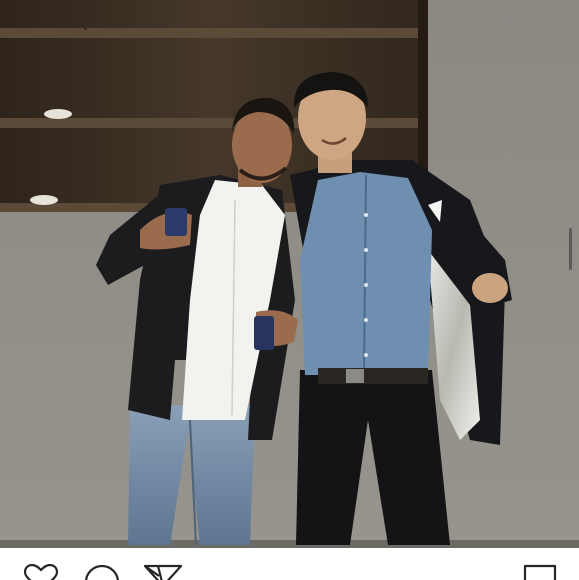 The height and width of the screenshot is (580, 579). I want to click on bookmark-icon, so click(540, 572).